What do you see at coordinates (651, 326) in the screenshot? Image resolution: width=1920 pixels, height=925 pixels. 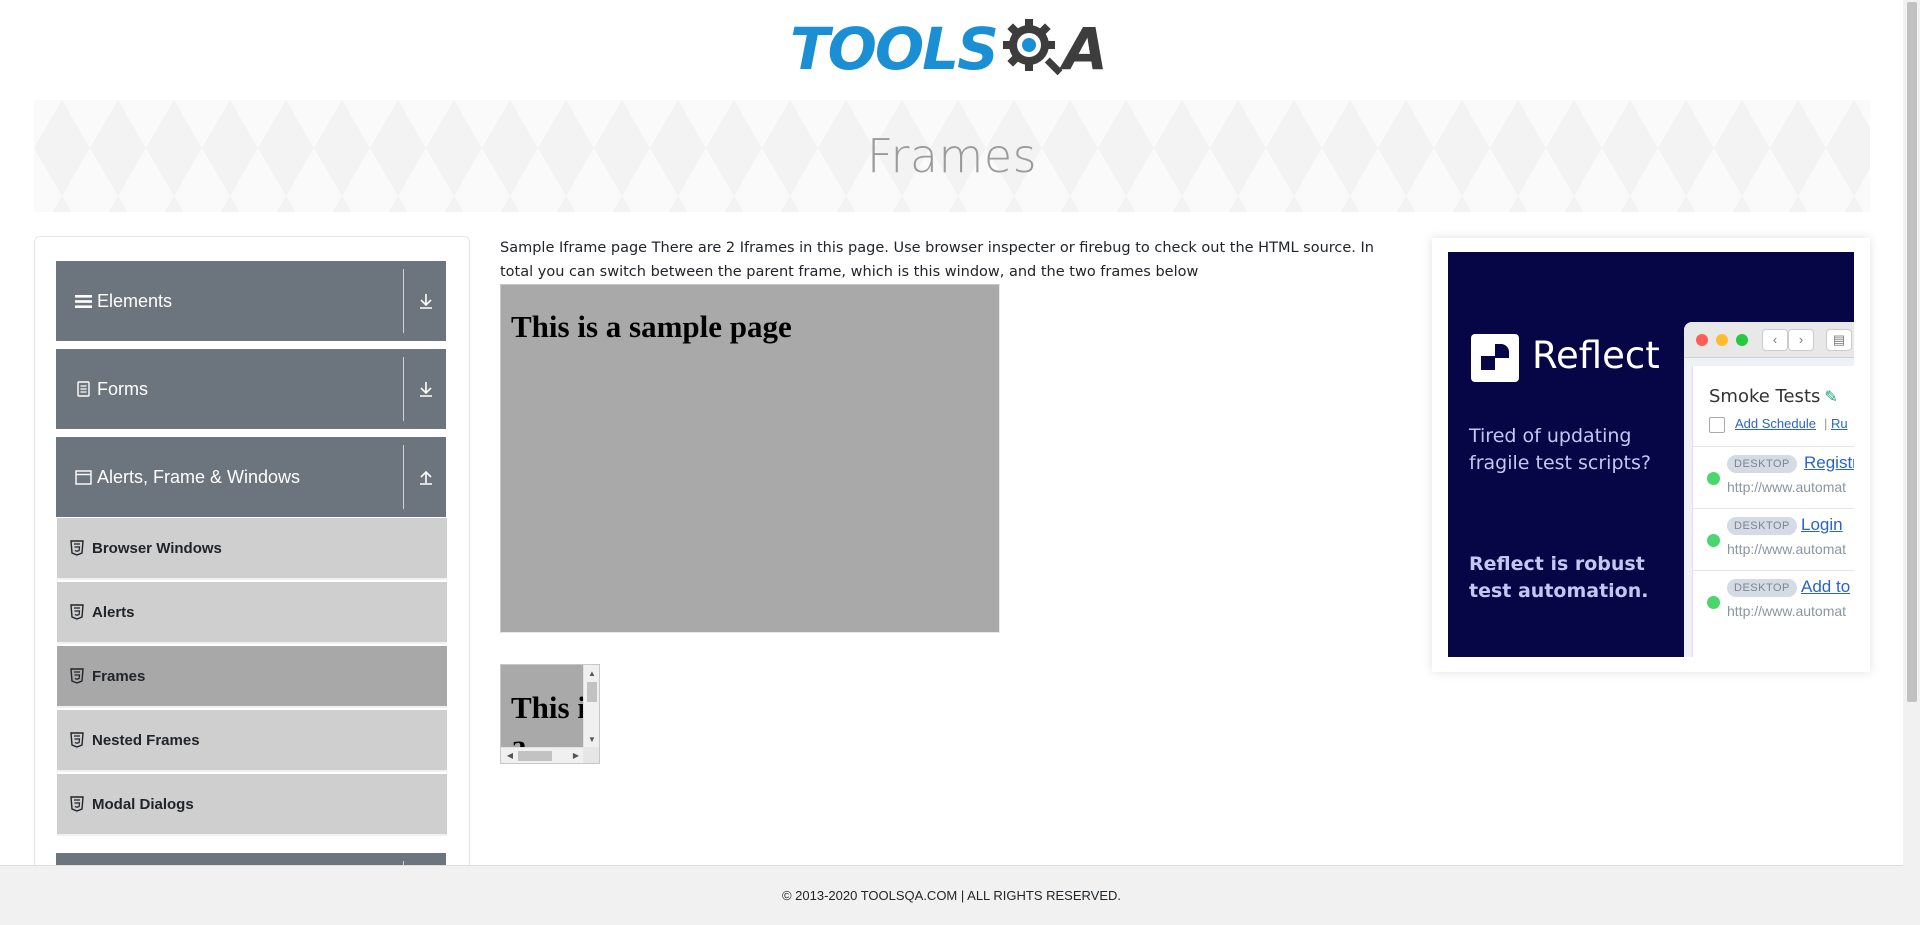 I see `frame-heading: This is a sample page` at bounding box center [651, 326].